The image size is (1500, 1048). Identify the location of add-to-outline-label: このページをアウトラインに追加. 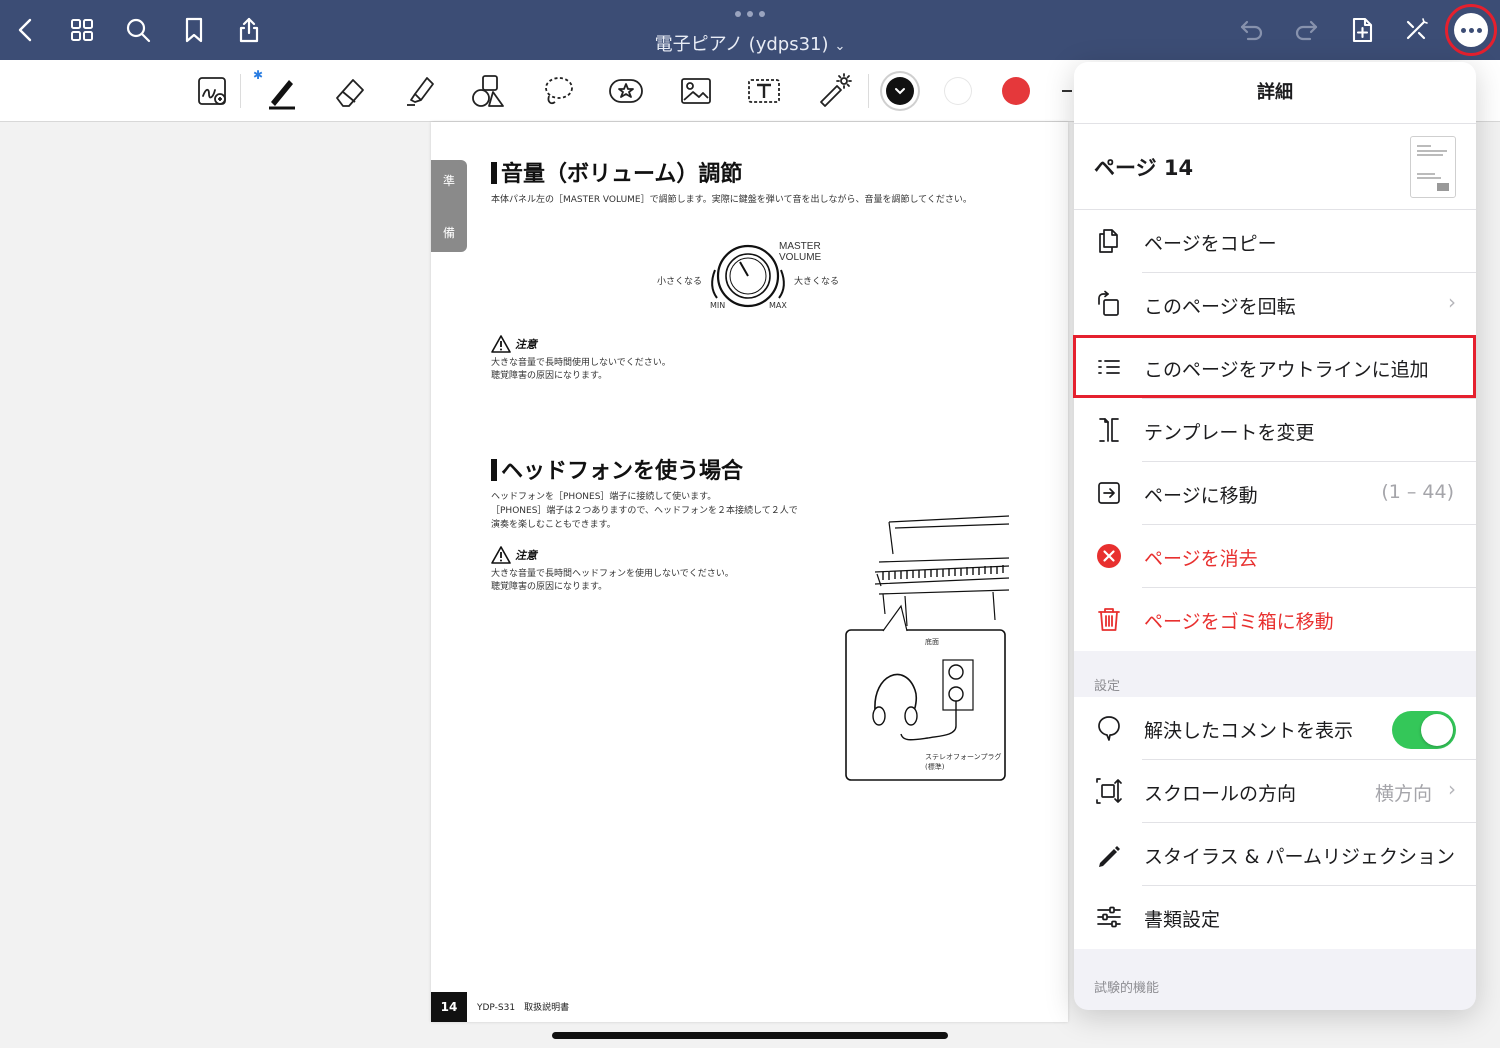
(1286, 370).